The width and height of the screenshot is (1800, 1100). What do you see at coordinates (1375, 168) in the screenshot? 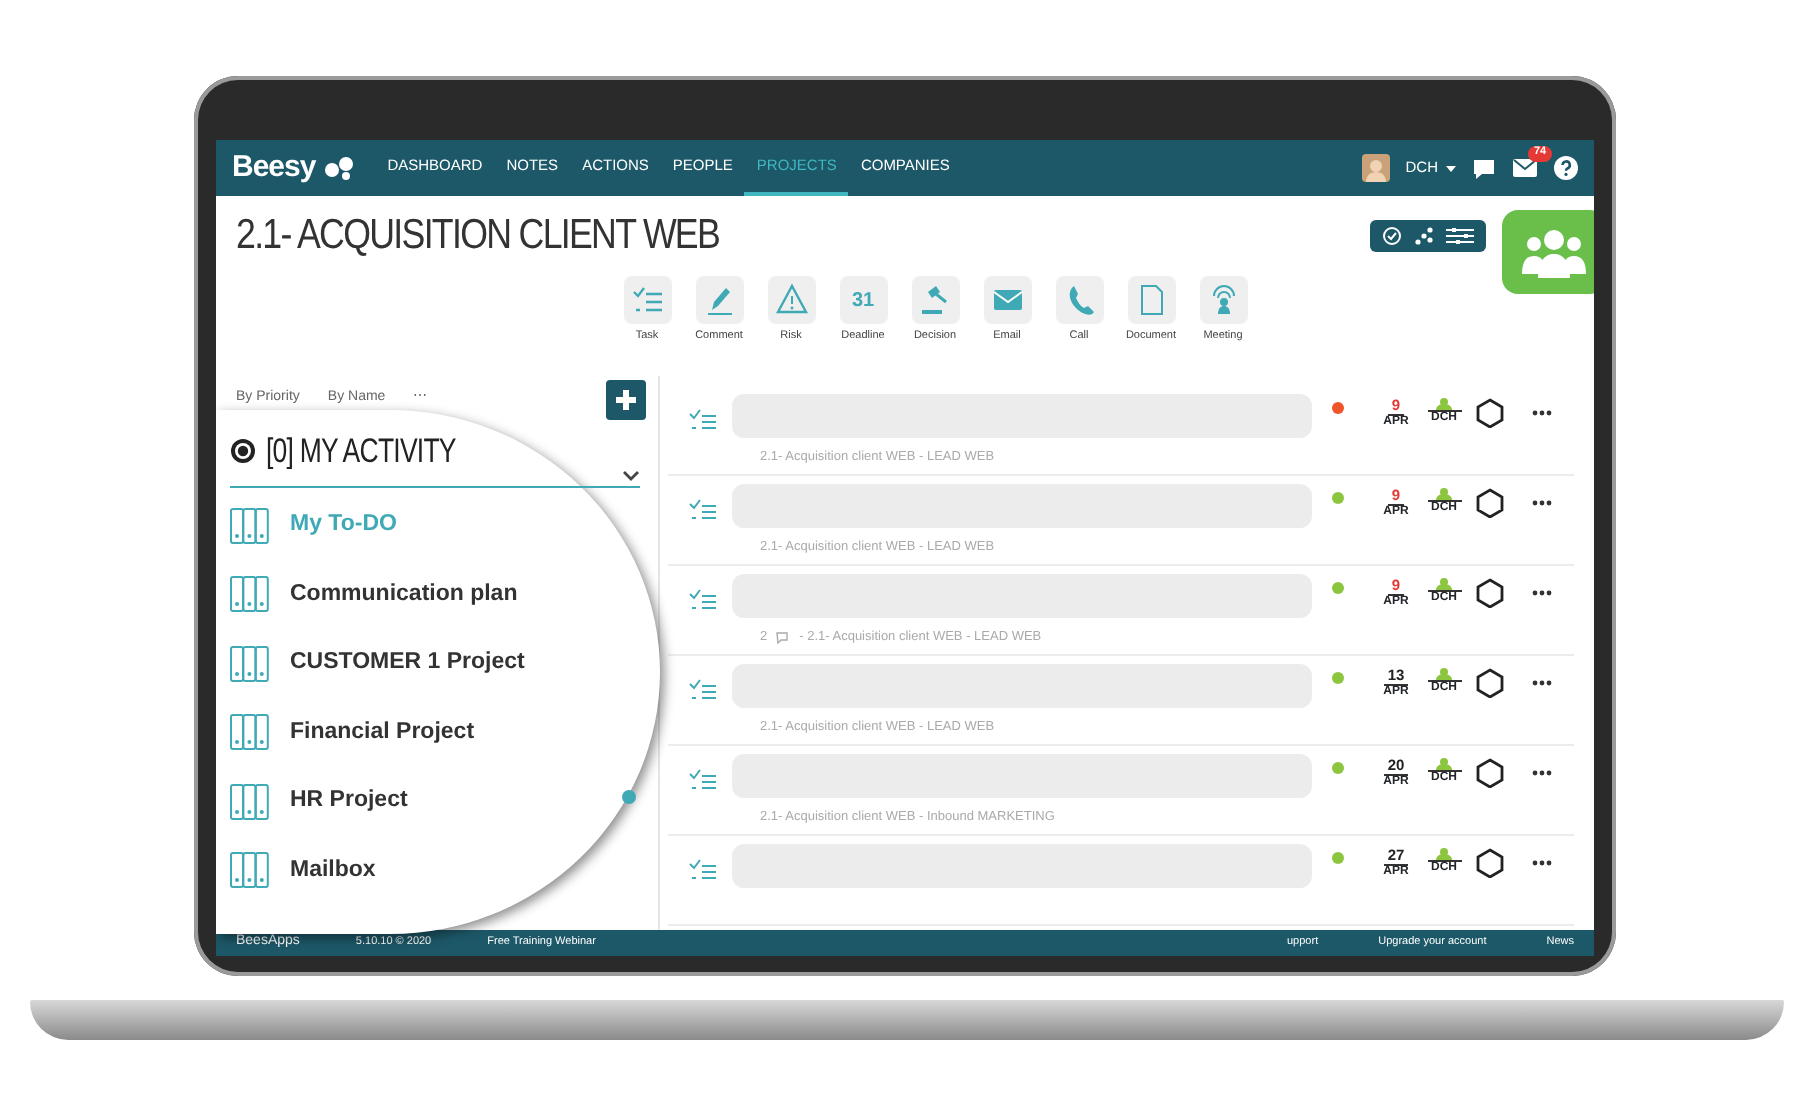
I see `avatar-icon` at bounding box center [1375, 168].